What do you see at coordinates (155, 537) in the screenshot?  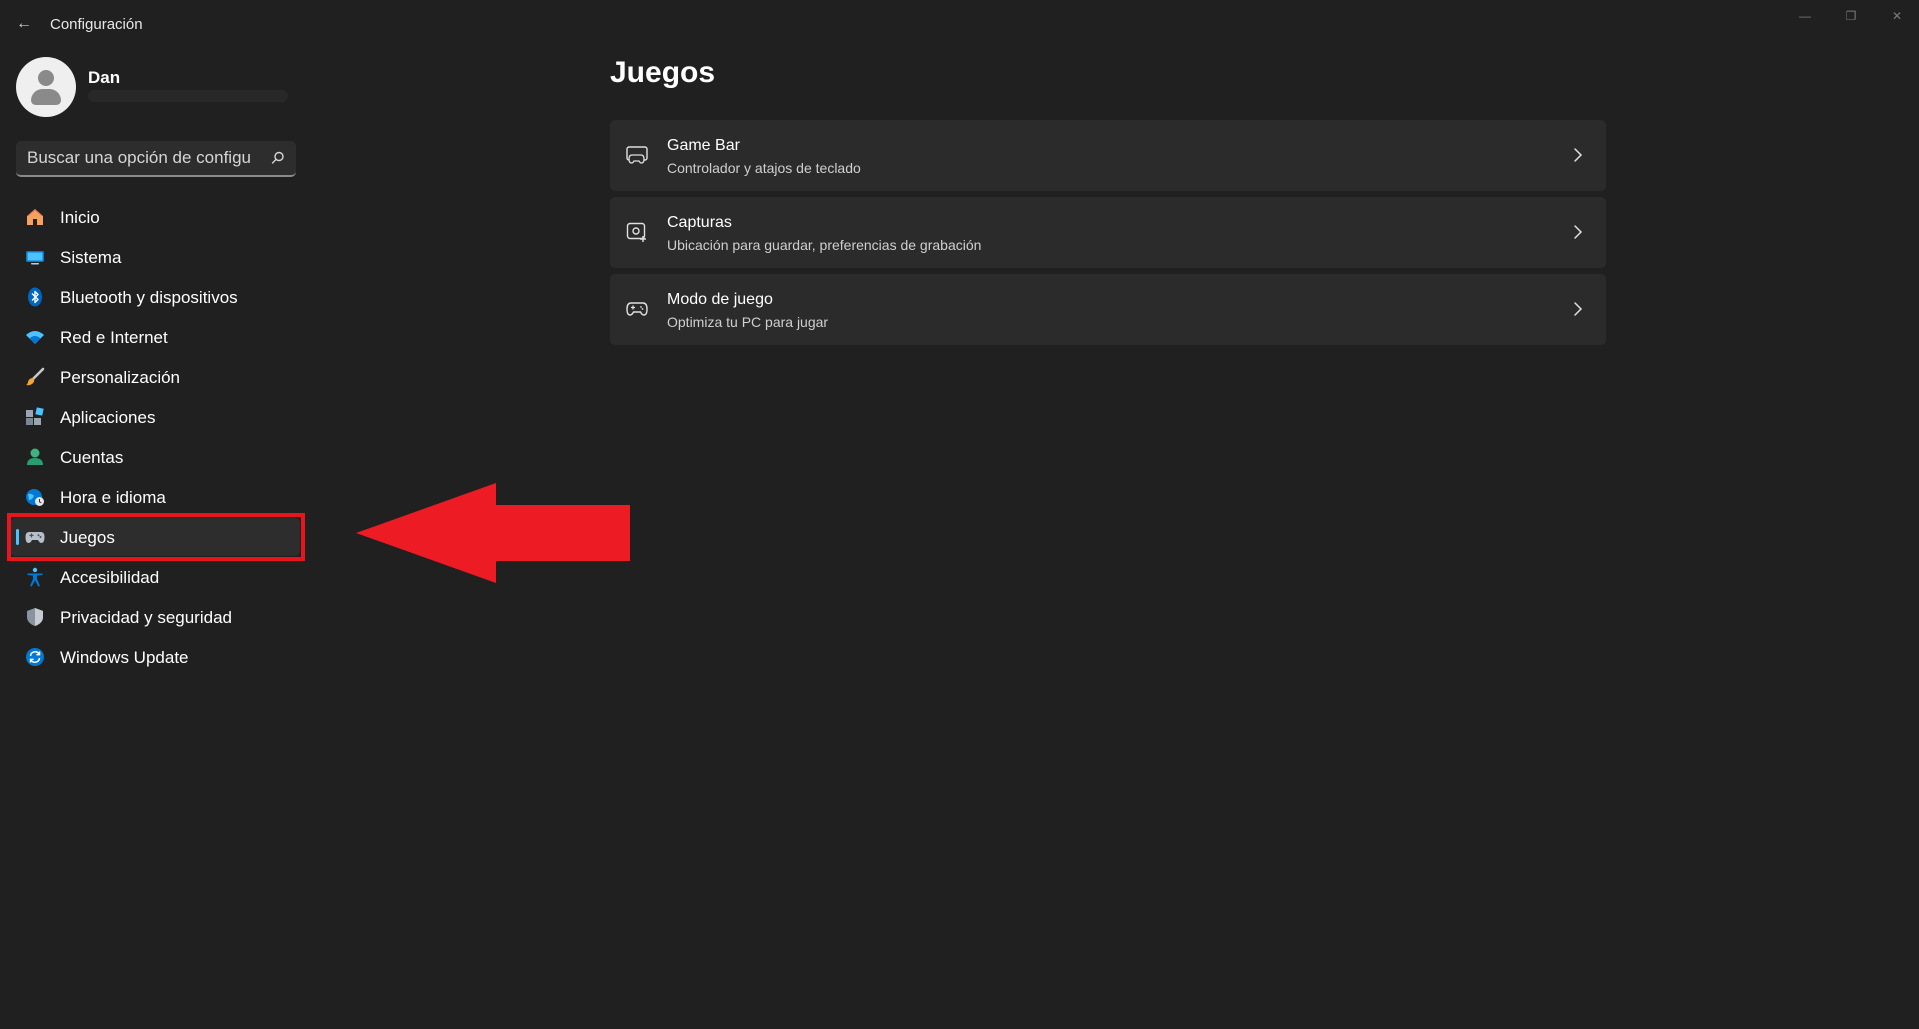 I see `sidebar-item-juegos: Juegos` at bounding box center [155, 537].